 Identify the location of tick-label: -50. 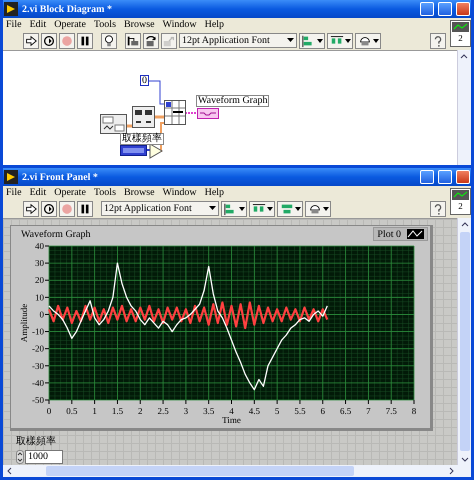
(38, 400).